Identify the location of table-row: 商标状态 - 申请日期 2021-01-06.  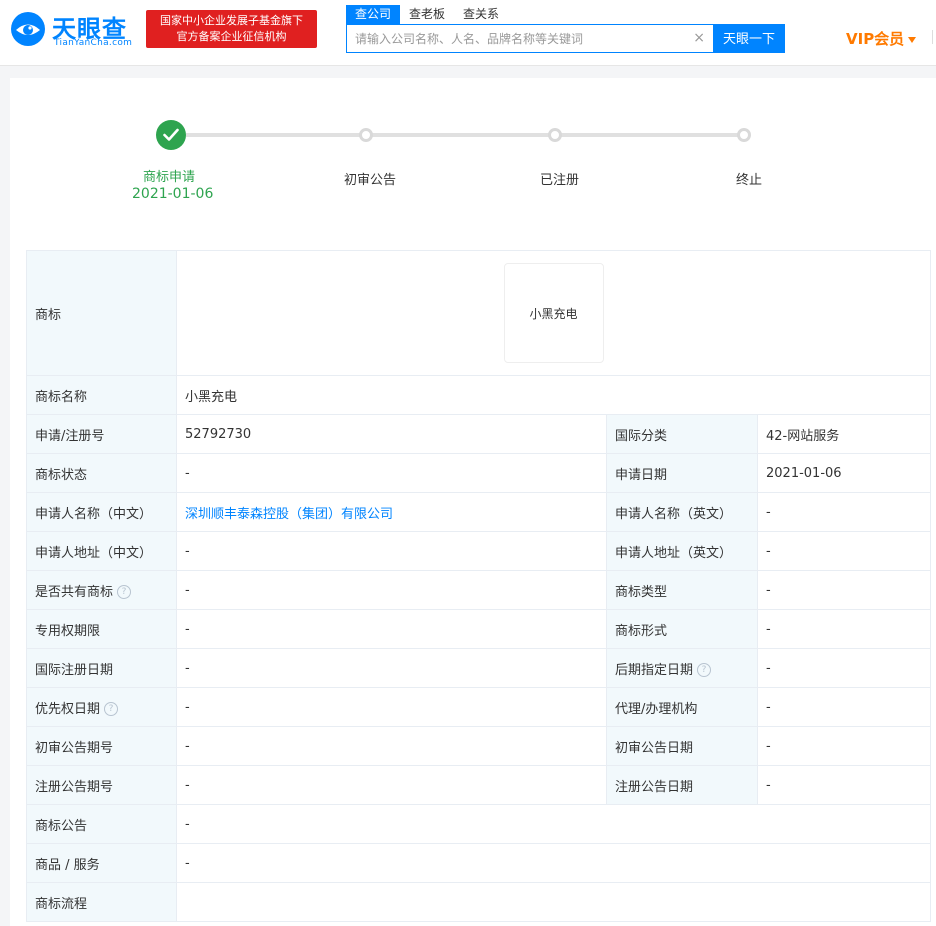
(478, 473).